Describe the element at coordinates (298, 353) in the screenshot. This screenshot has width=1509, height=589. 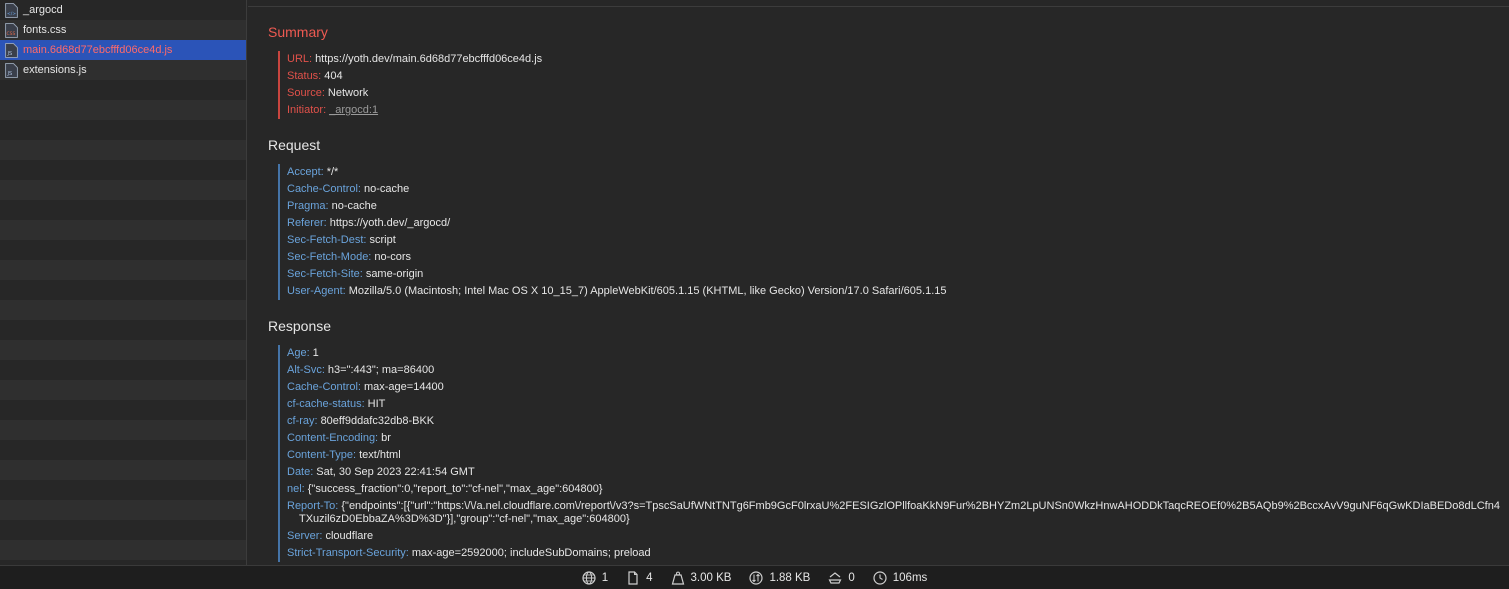
I see `response-header-key: Age:` at that location.